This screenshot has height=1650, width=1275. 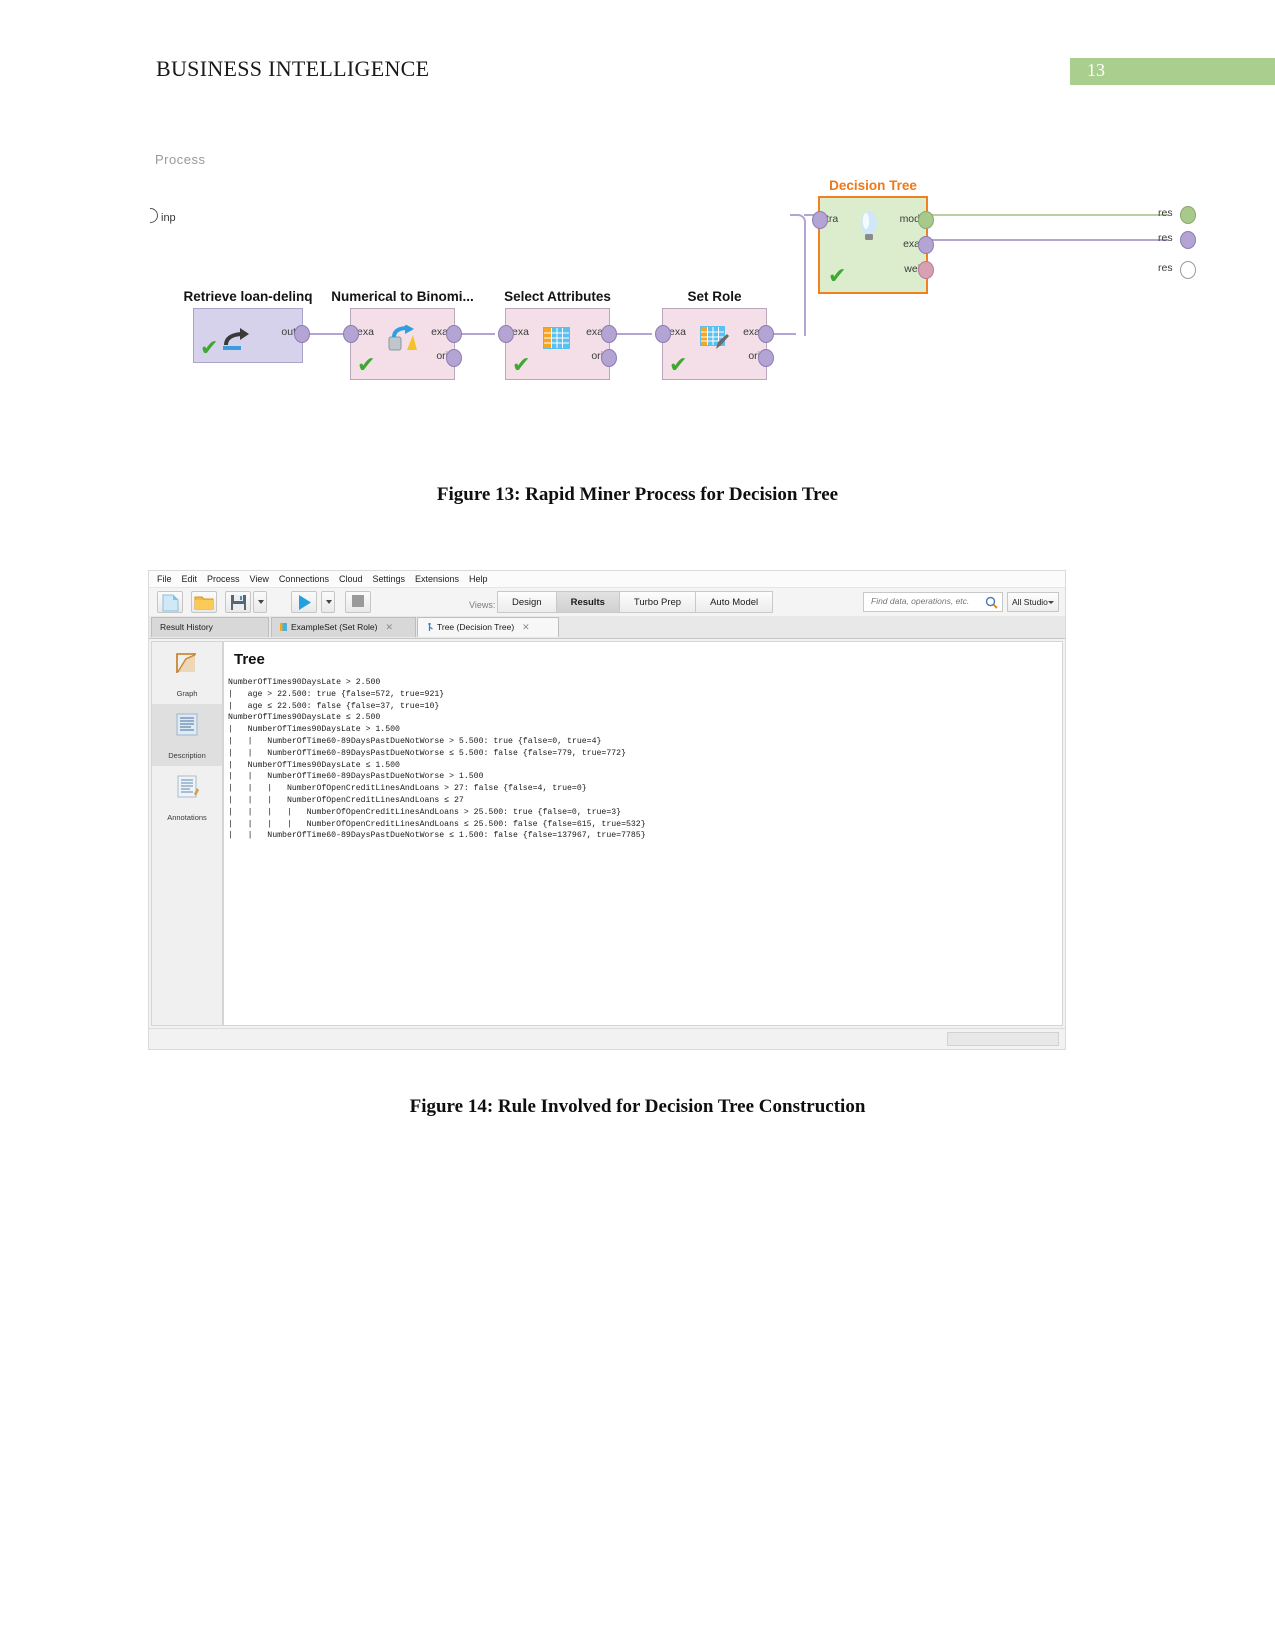 I want to click on port-knob-mod, so click(x=926, y=220).